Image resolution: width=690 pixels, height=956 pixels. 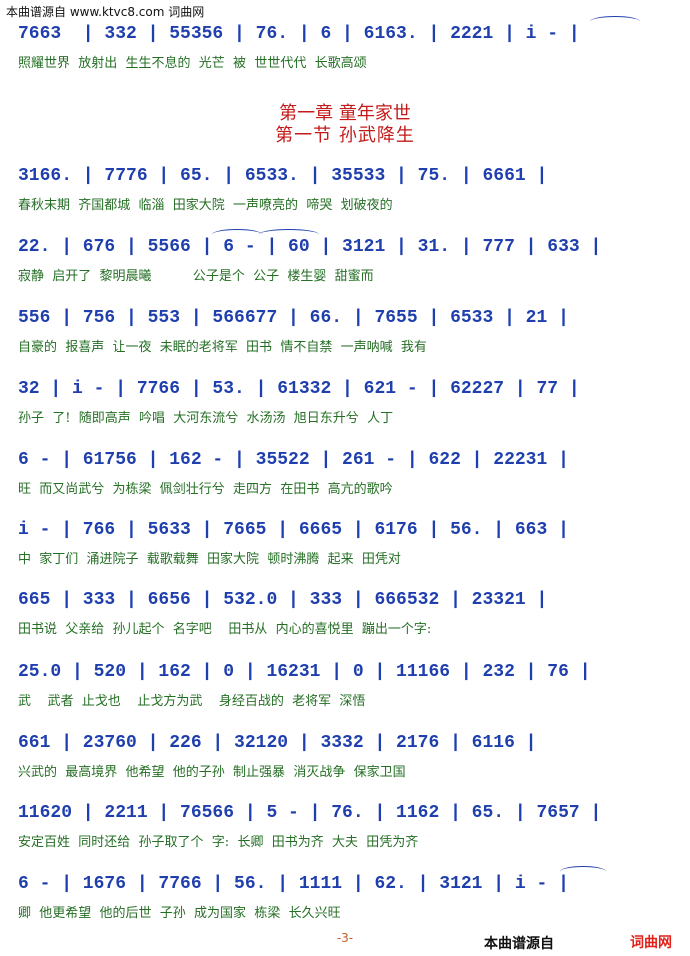 I want to click on lyrics-line: 武 武者 止戈也 止戈方为武 身经百战的 老将军 深悟, so click(x=192, y=701).